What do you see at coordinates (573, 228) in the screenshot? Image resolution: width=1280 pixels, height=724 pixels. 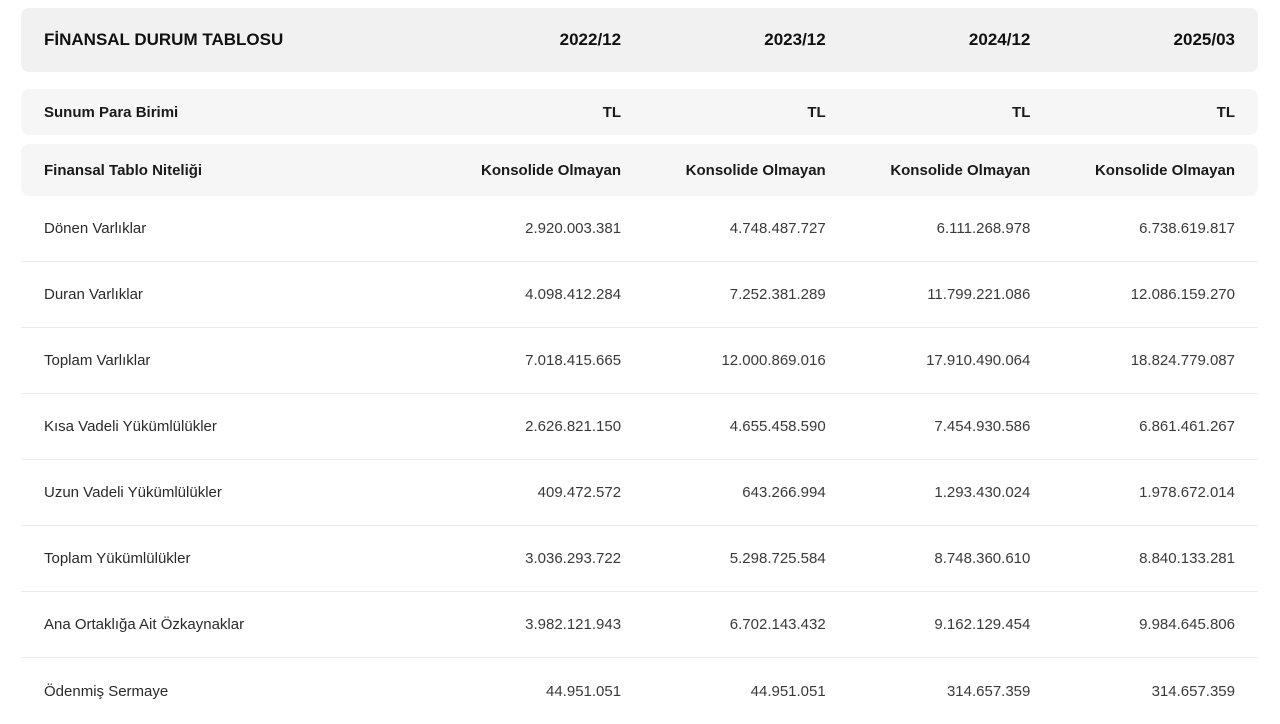 I see `cell-value: 2.920.003.381` at bounding box center [573, 228].